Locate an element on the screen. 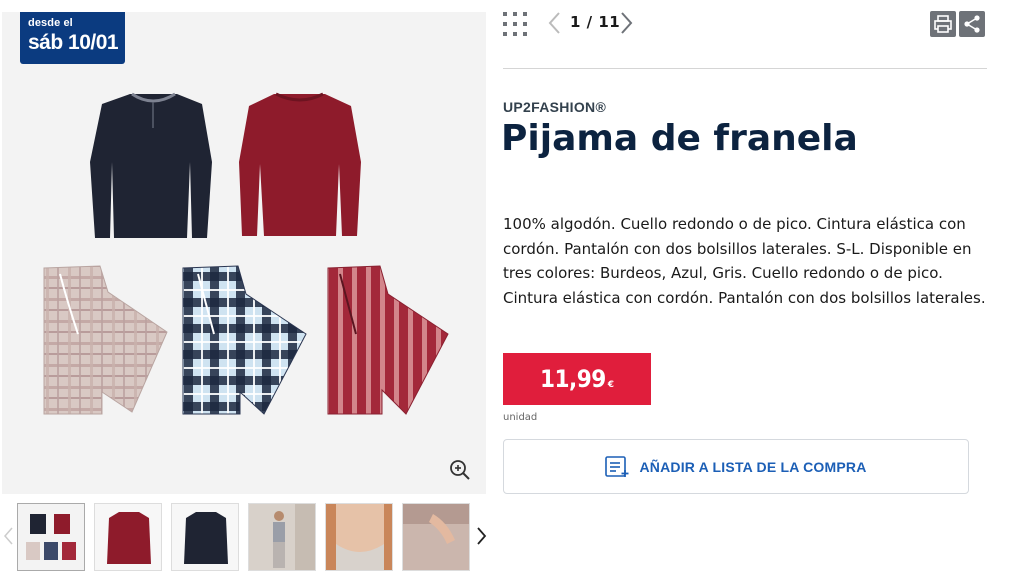 This screenshot has width=1024, height=576. availability-date-badge: desde el sáb 10/01 is located at coordinates (72, 38).